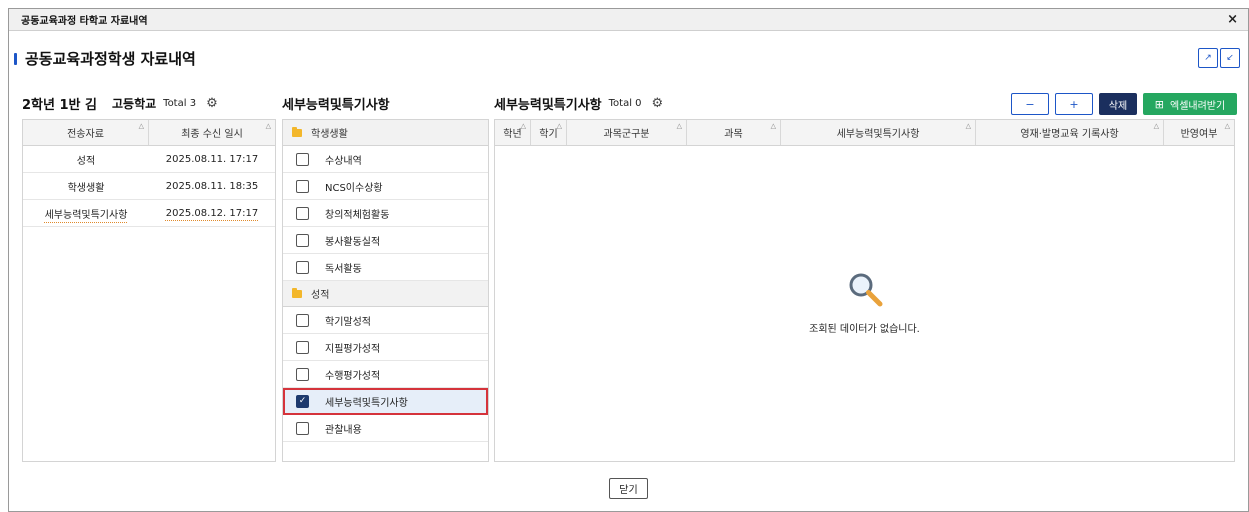  Describe the element at coordinates (1159, 104) in the screenshot. I see `grid-icon: ⊞` at that location.